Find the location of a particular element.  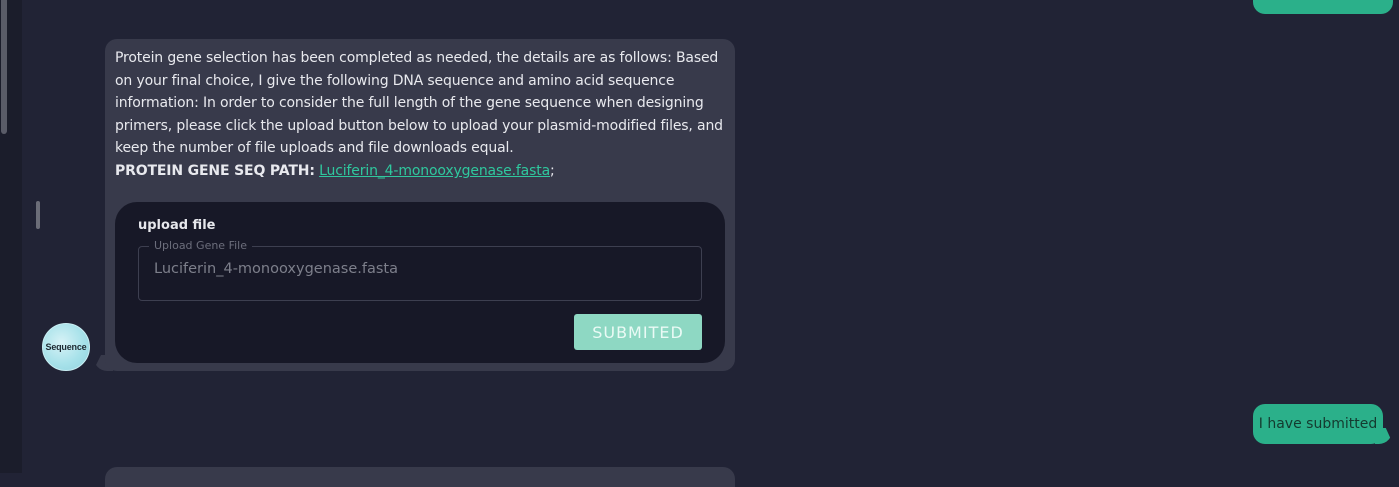

upload-card-title: upload file is located at coordinates (177, 225).